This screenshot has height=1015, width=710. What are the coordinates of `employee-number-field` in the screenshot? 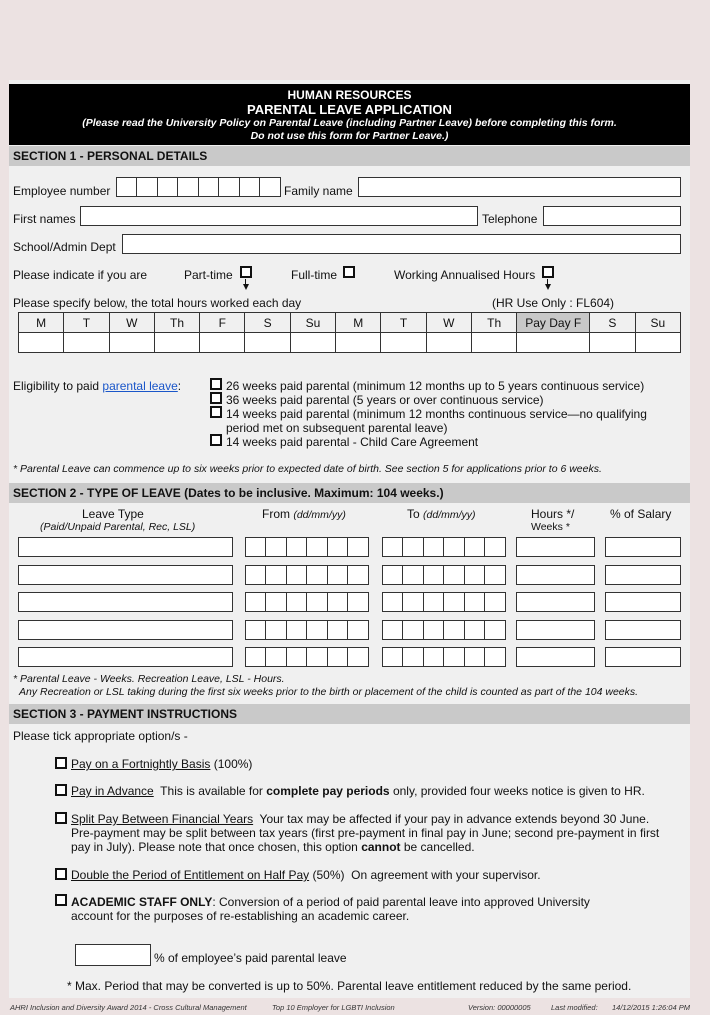 It's located at (198, 187).